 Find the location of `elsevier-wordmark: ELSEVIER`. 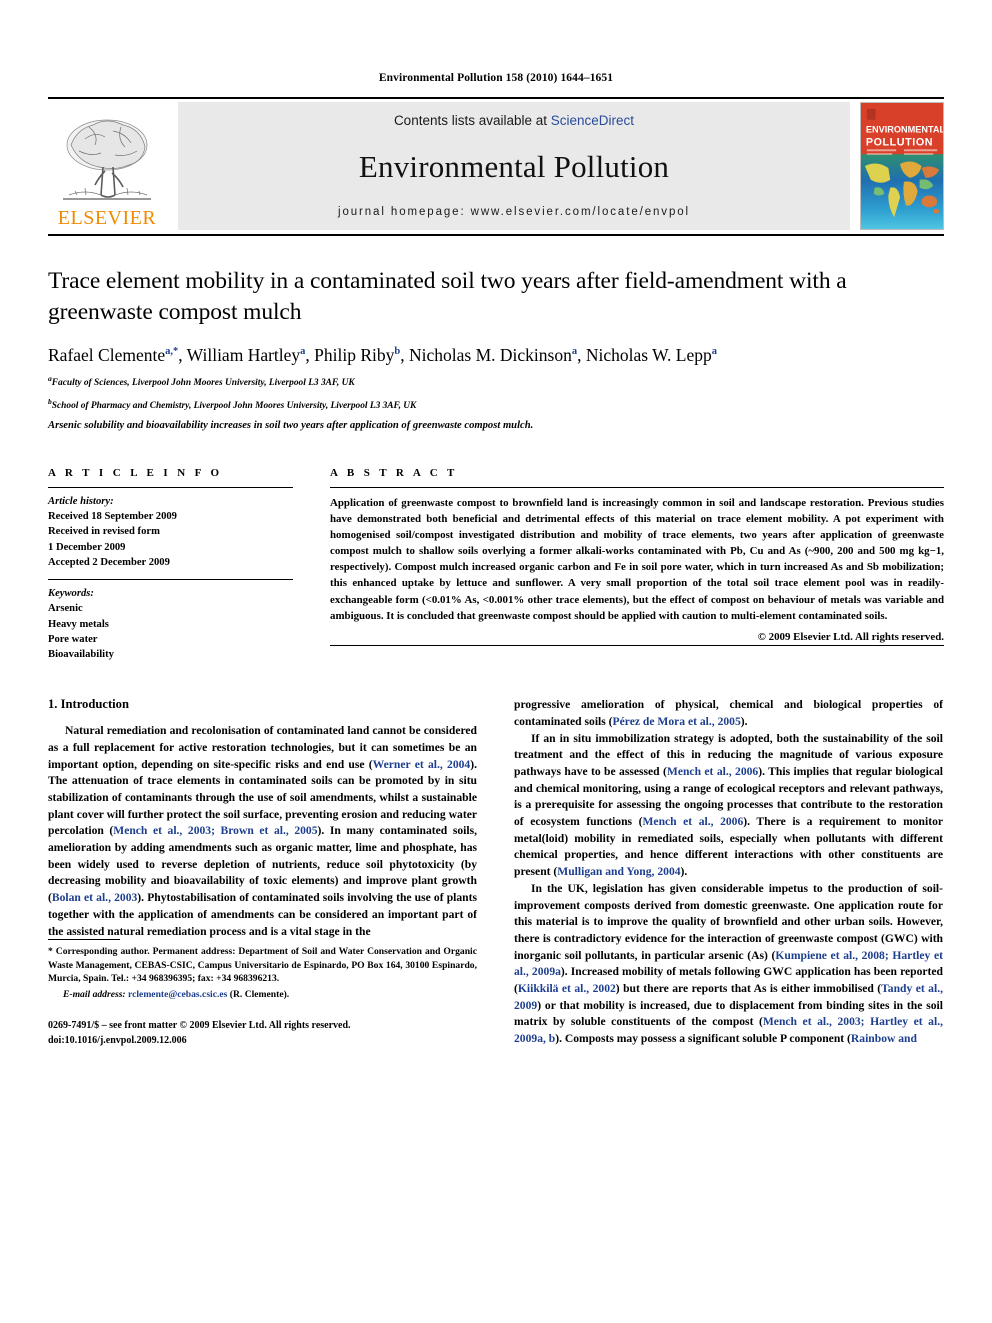

elsevier-wordmark: ELSEVIER is located at coordinates (107, 218).